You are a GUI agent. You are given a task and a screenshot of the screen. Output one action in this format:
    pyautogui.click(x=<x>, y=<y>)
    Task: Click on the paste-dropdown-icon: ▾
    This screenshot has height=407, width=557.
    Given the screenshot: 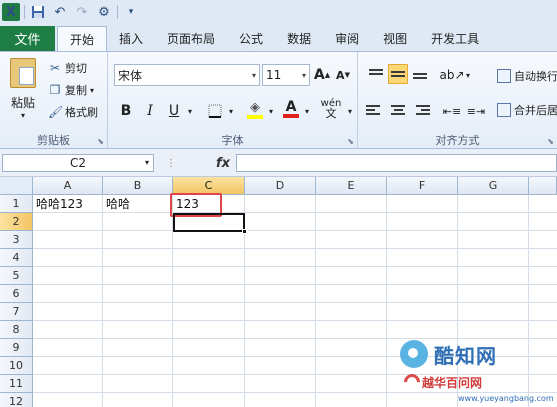 What is the action you would take?
    pyautogui.click(x=23, y=115)
    